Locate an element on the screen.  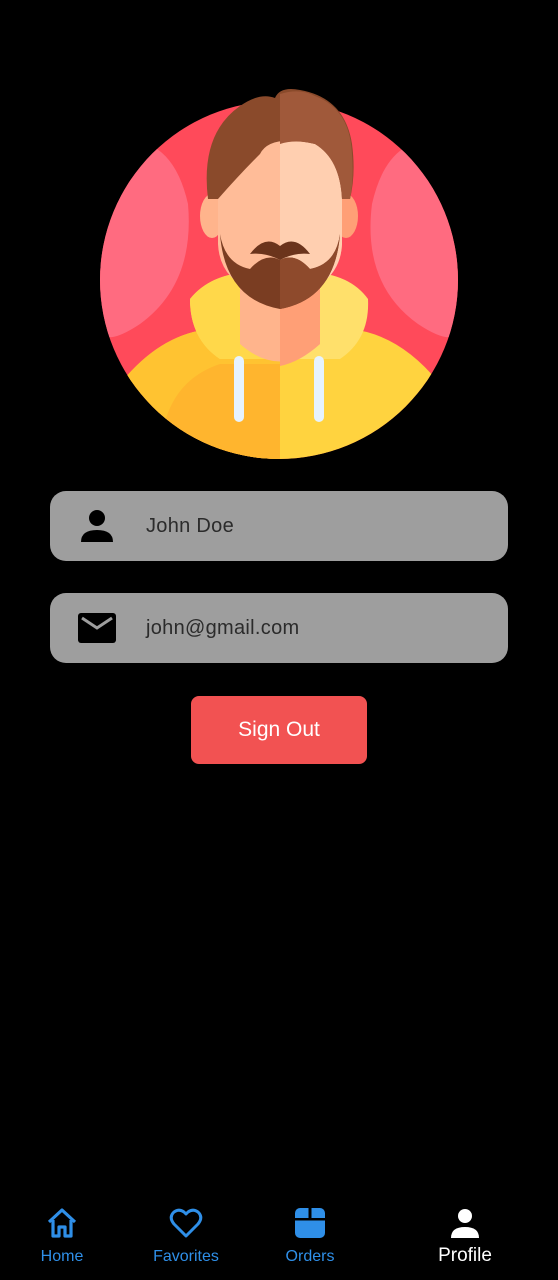
bottom-nav: Home Favorites Orders Profile is located at coordinates (279, 1235).